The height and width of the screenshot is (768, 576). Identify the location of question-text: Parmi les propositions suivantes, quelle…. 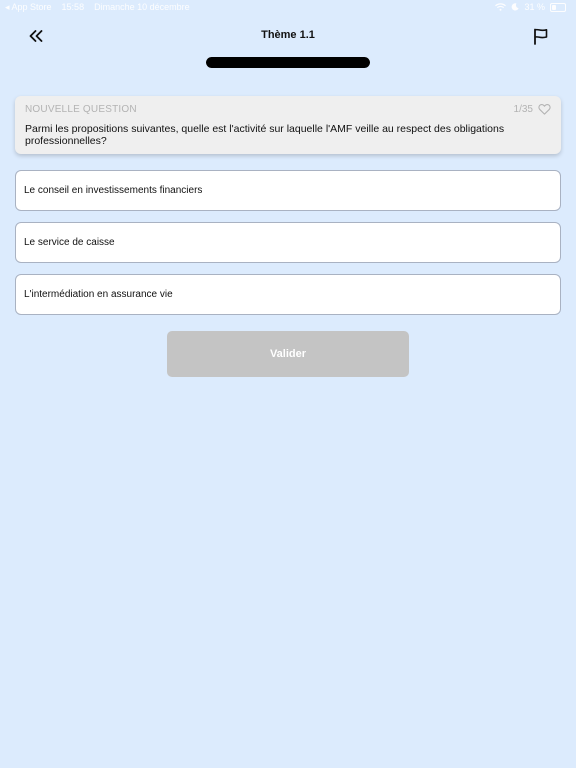
(265, 135).